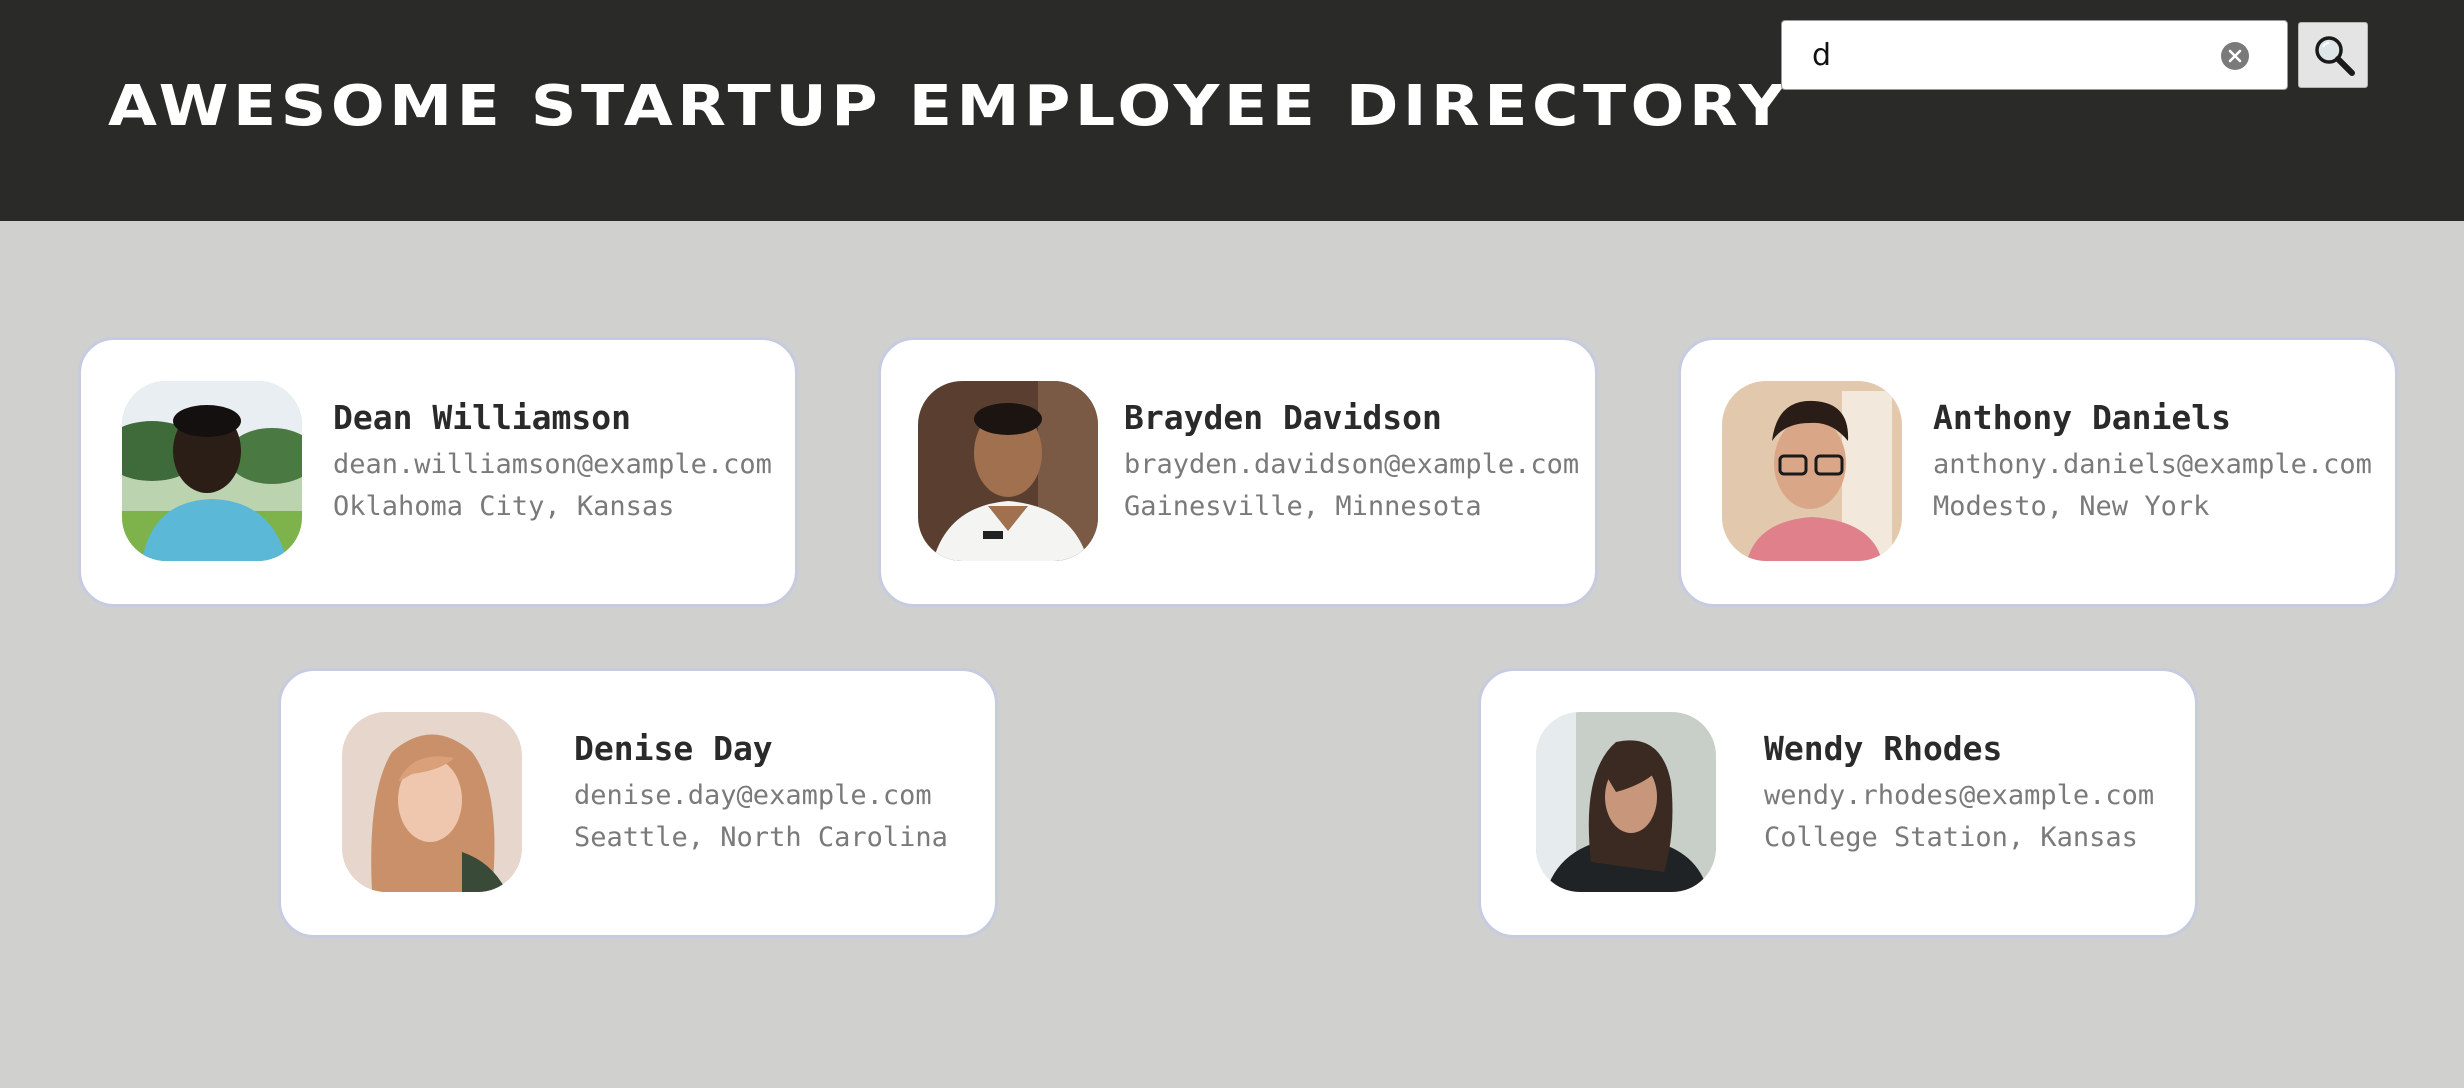 The width and height of the screenshot is (2464, 1088). I want to click on employee-location: Oklahoma City, Kansas, so click(504, 506).